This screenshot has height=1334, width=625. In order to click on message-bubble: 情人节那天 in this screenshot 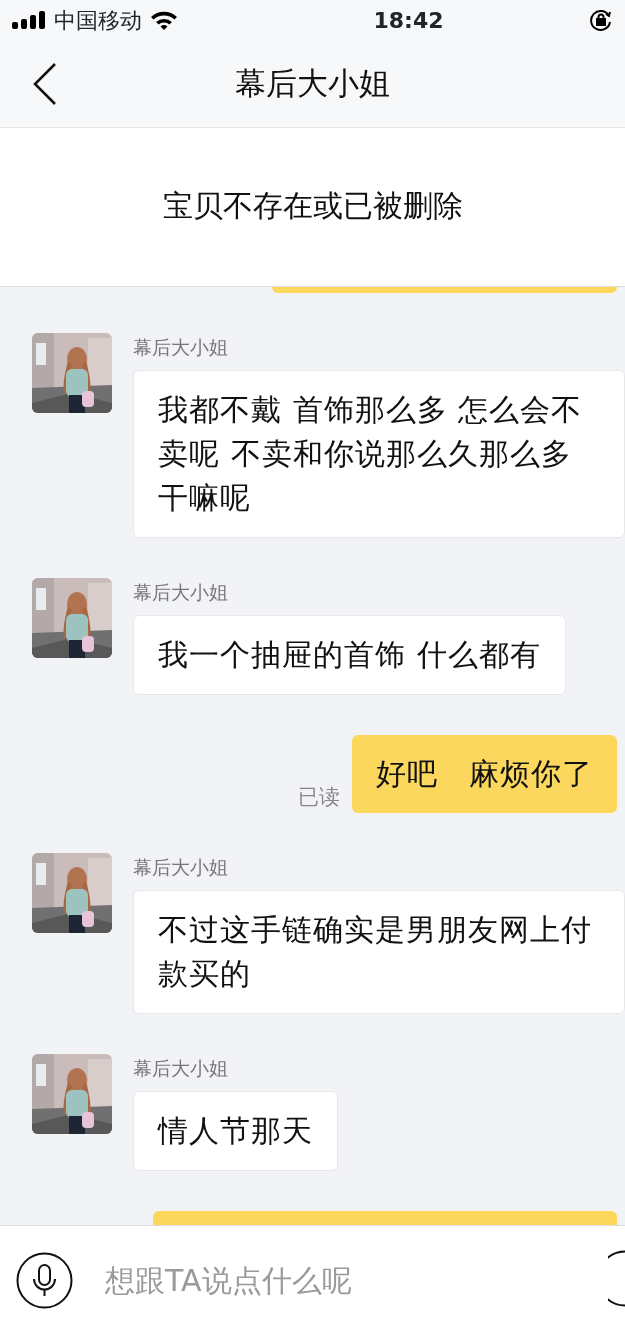, I will do `click(235, 1131)`.